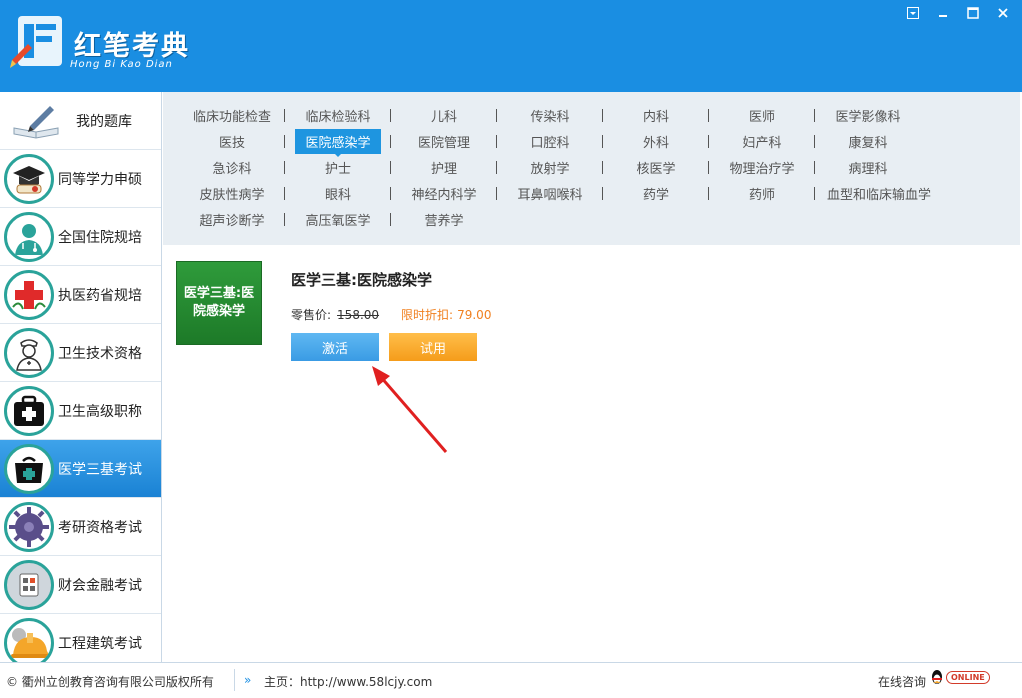 This screenshot has height=698, width=1022. I want to click on sidebar-item-pharmacy-training: 执医药省规培, so click(80, 295).